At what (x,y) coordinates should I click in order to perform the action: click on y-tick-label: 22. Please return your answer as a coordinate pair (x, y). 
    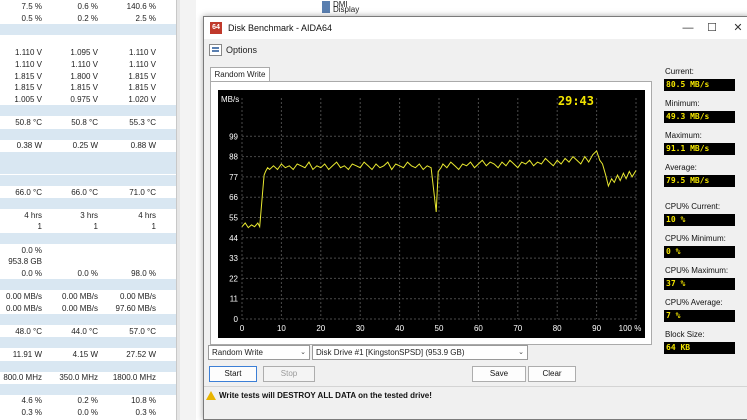
    Looking at the image, I should click on (233, 278).